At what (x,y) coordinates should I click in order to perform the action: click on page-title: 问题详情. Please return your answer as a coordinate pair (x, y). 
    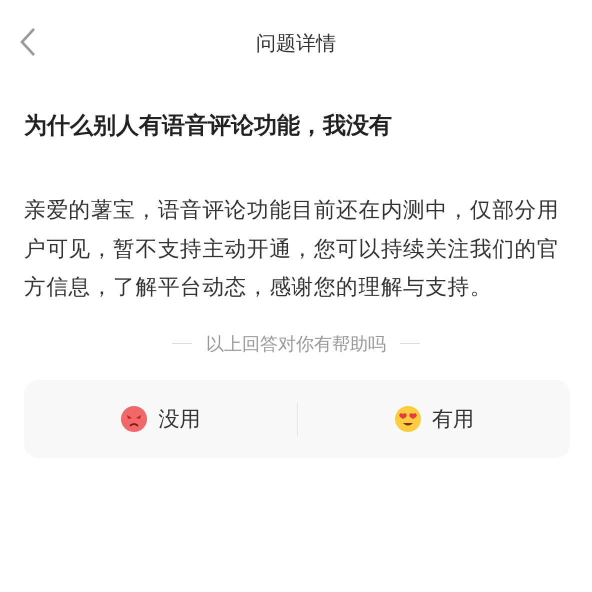
    Looking at the image, I should click on (296, 43).